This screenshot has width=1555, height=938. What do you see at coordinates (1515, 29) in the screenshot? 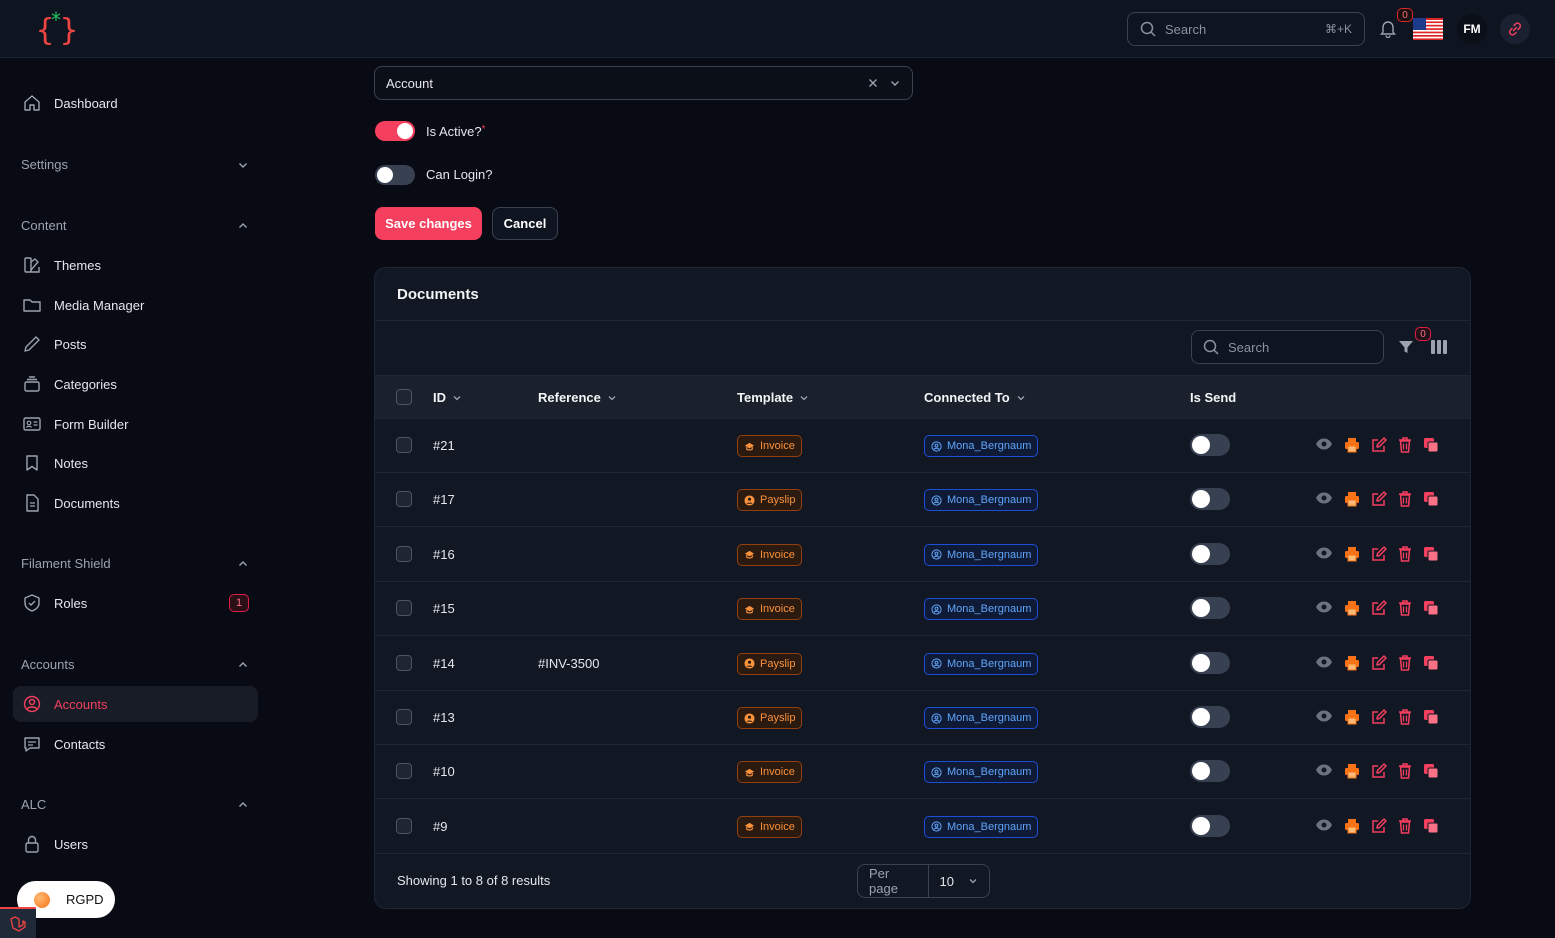
I see `link-icon` at bounding box center [1515, 29].